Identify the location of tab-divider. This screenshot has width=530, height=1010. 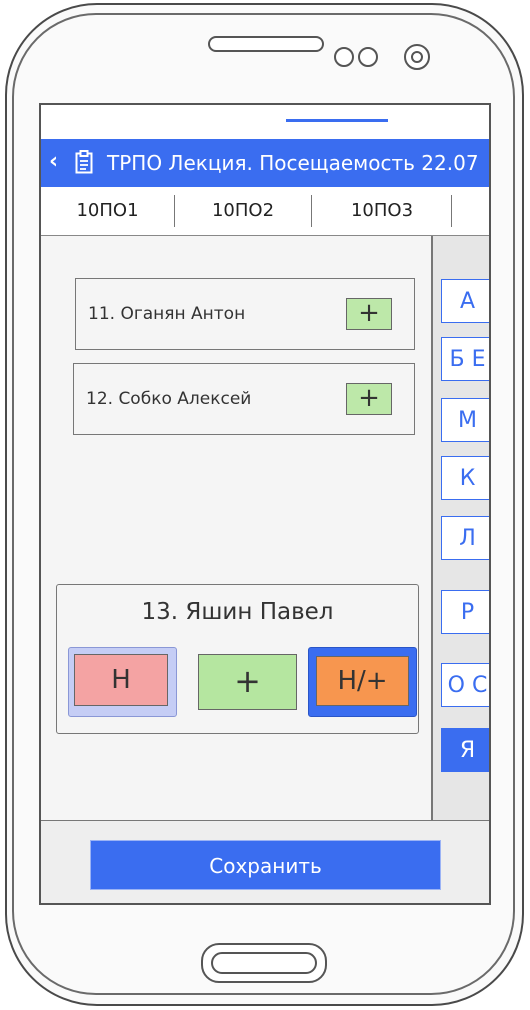
(451, 211).